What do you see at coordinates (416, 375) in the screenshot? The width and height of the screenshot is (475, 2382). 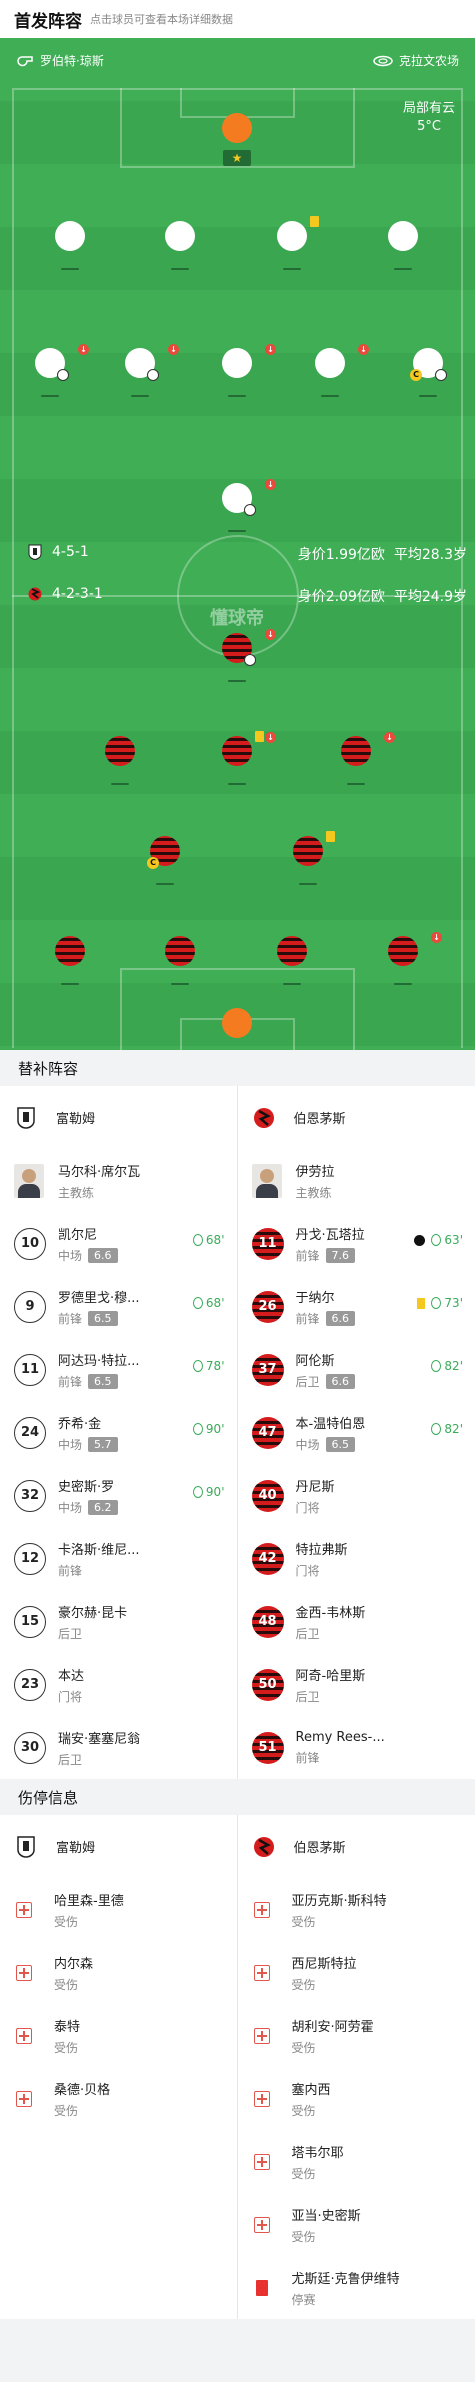 I see `captain-icon: C` at bounding box center [416, 375].